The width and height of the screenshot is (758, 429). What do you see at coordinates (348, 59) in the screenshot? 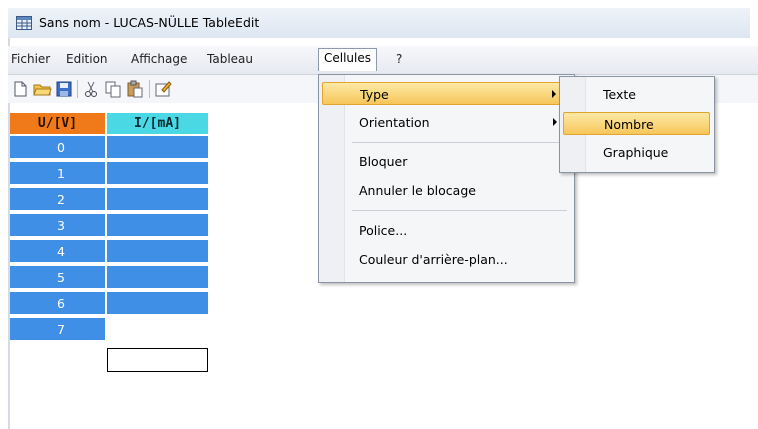
I see `menu-cellules: Cellules` at bounding box center [348, 59].